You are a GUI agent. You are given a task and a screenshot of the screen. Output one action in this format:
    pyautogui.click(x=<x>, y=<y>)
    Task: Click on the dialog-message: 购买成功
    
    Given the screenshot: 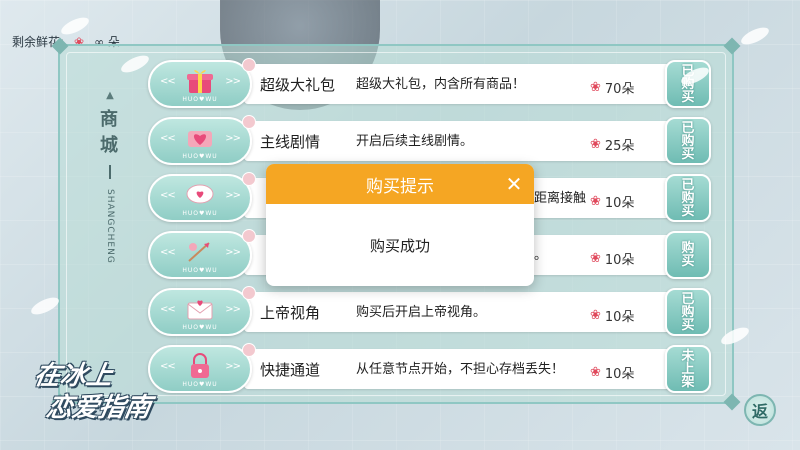 What is the action you would take?
    pyautogui.click(x=399, y=245)
    